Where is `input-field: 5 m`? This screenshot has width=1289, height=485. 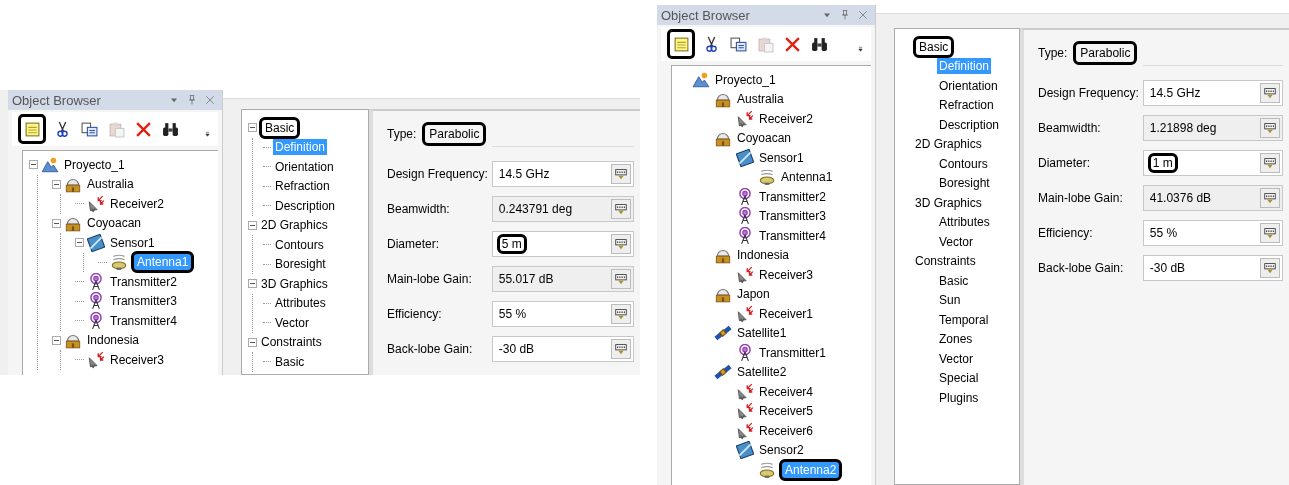
input-field: 5 m is located at coordinates (562, 244).